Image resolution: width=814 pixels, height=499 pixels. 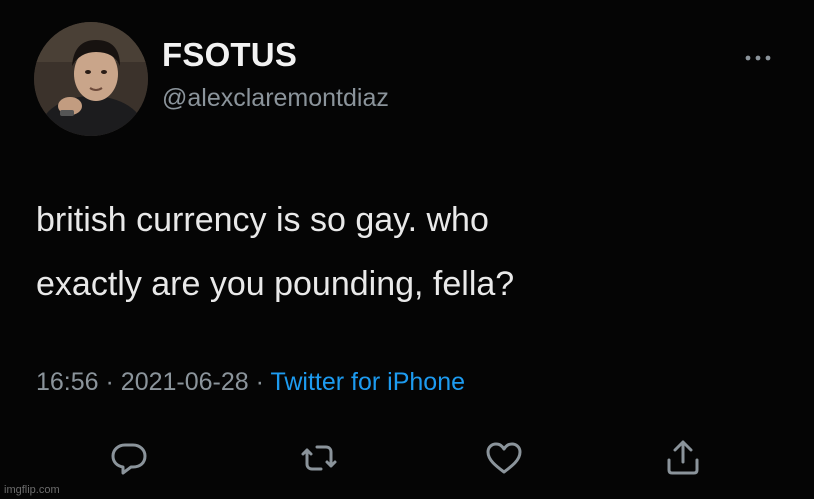 What do you see at coordinates (229, 55) in the screenshot?
I see `display-name: FSOTUS` at bounding box center [229, 55].